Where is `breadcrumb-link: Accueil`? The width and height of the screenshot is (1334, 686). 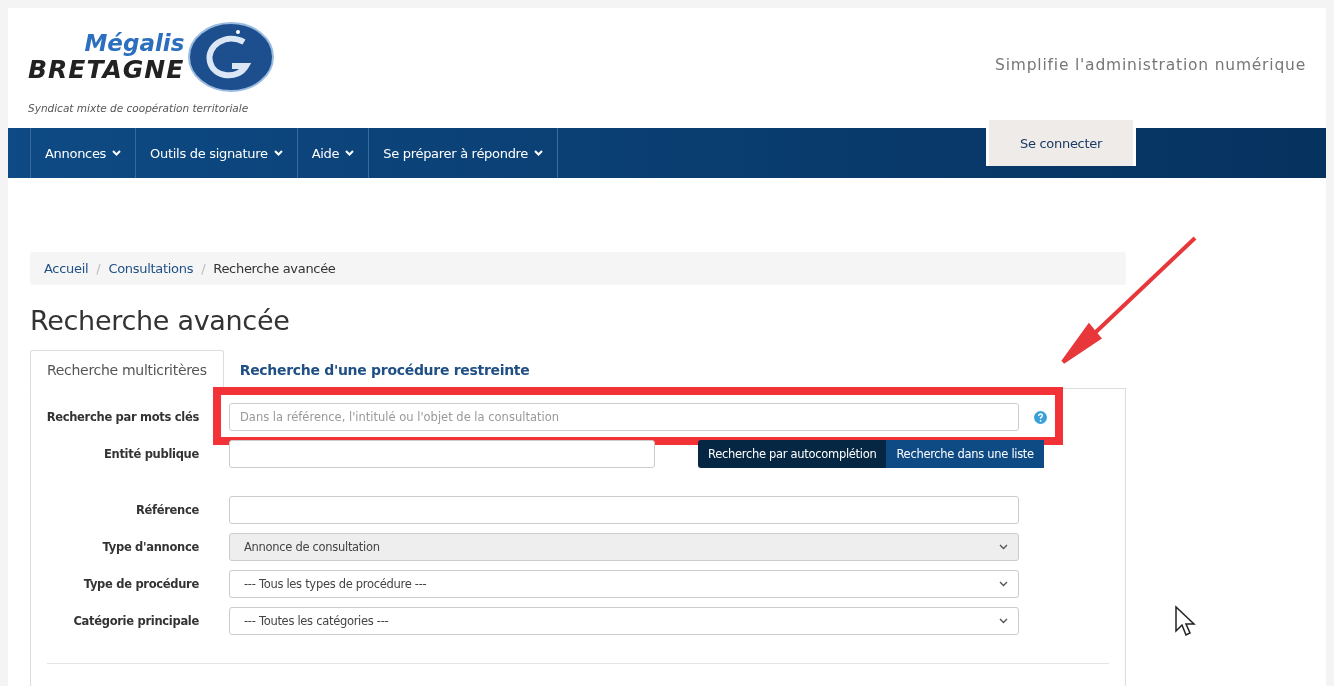 breadcrumb-link: Accueil is located at coordinates (66, 268).